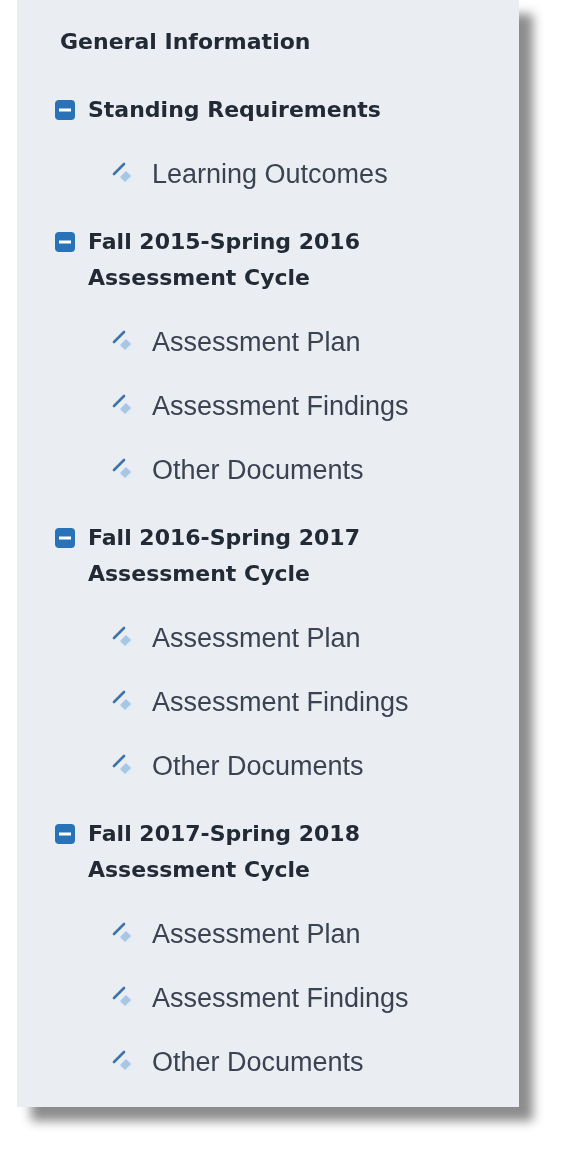 This screenshot has height=1157, width=562. Describe the element at coordinates (288, 556) in the screenshot. I see `tree-node-label: Fall 2016-Spring 2017 Assessment Cycle` at that location.